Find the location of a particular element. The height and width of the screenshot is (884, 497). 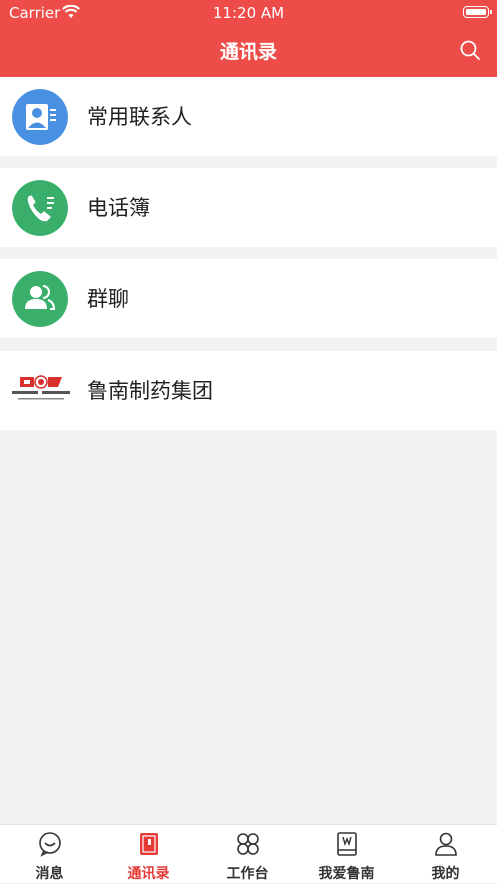

tab-i-love-lunan: 我爱鲁南 is located at coordinates (346, 854).